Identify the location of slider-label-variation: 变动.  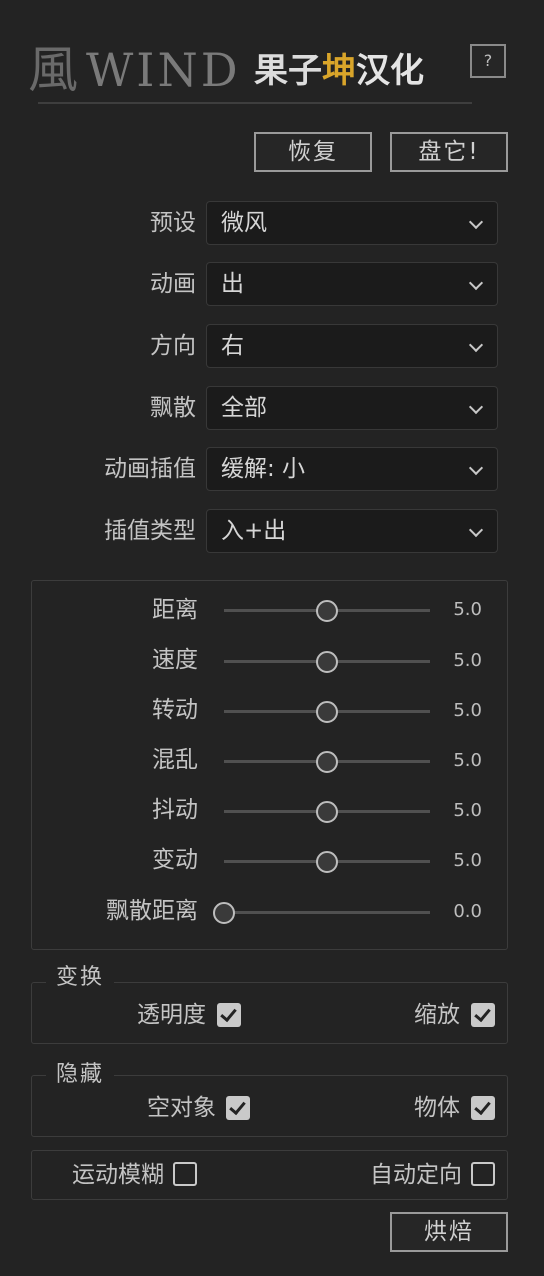
(175, 860).